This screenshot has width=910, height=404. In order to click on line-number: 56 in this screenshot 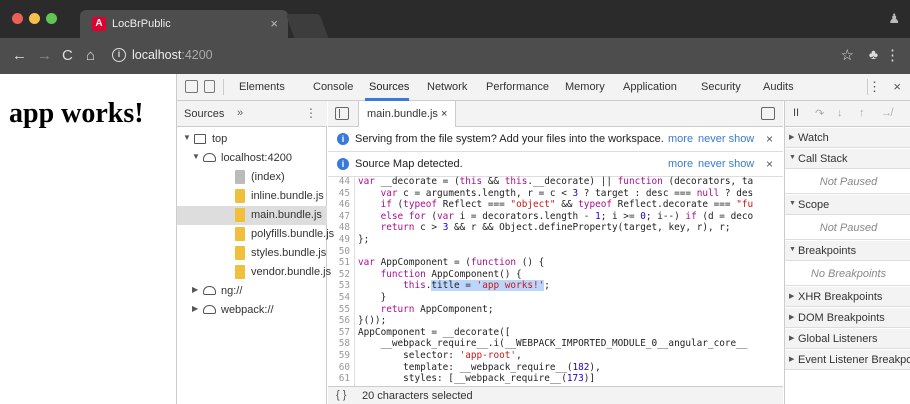, I will do `click(339, 320)`.